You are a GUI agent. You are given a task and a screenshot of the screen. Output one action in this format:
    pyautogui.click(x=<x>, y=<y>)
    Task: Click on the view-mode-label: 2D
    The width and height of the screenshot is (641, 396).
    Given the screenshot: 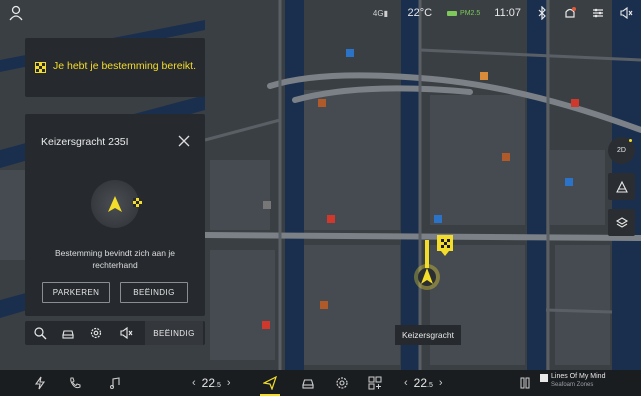 What is the action you would take?
    pyautogui.click(x=621, y=150)
    